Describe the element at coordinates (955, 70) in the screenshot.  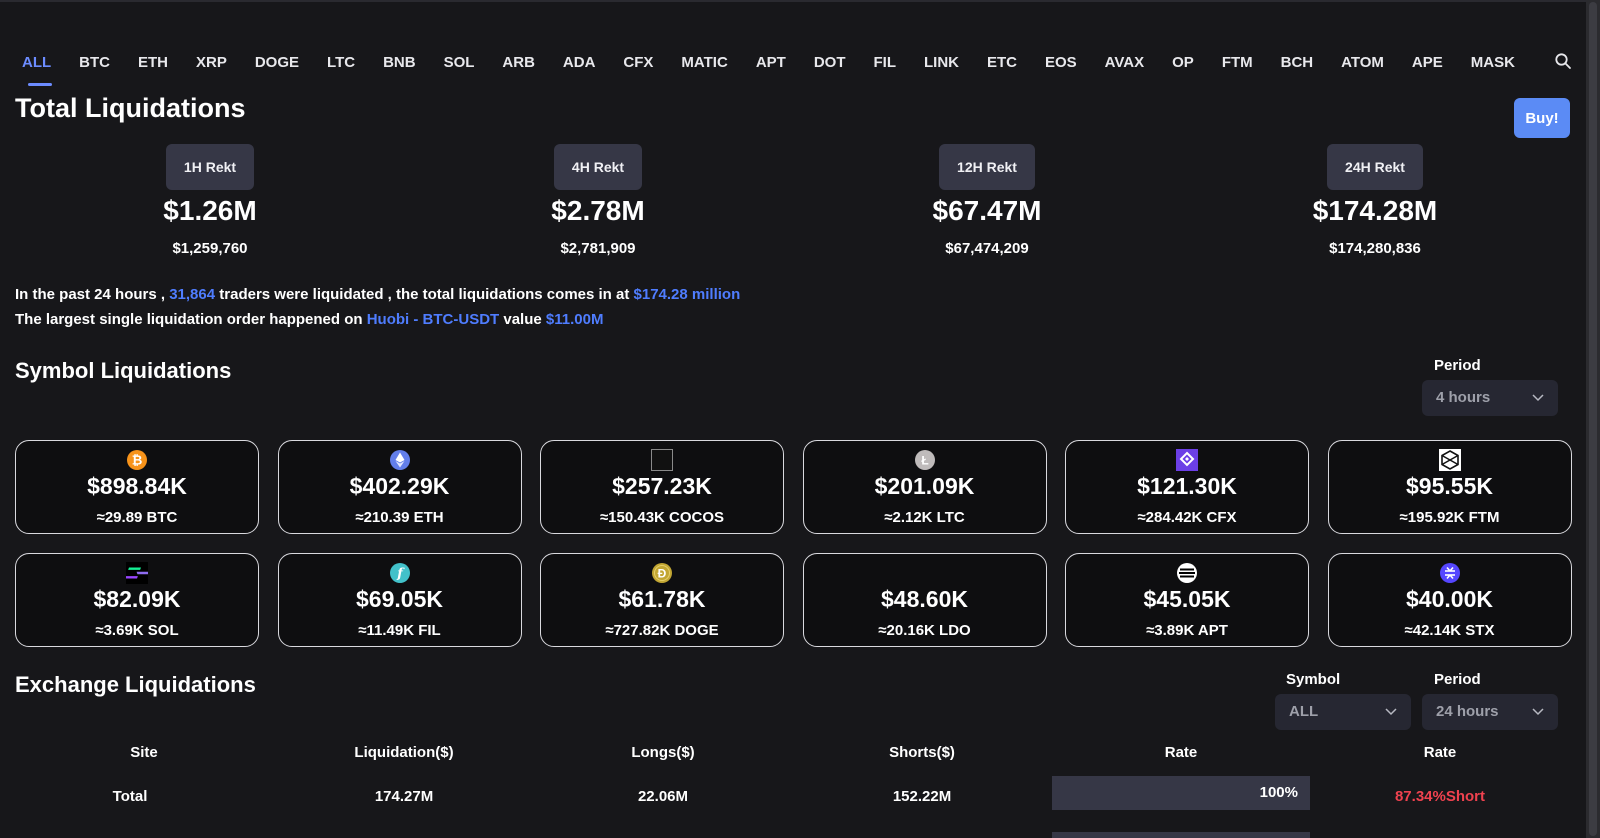
I see `tab-link: LINK` at that location.